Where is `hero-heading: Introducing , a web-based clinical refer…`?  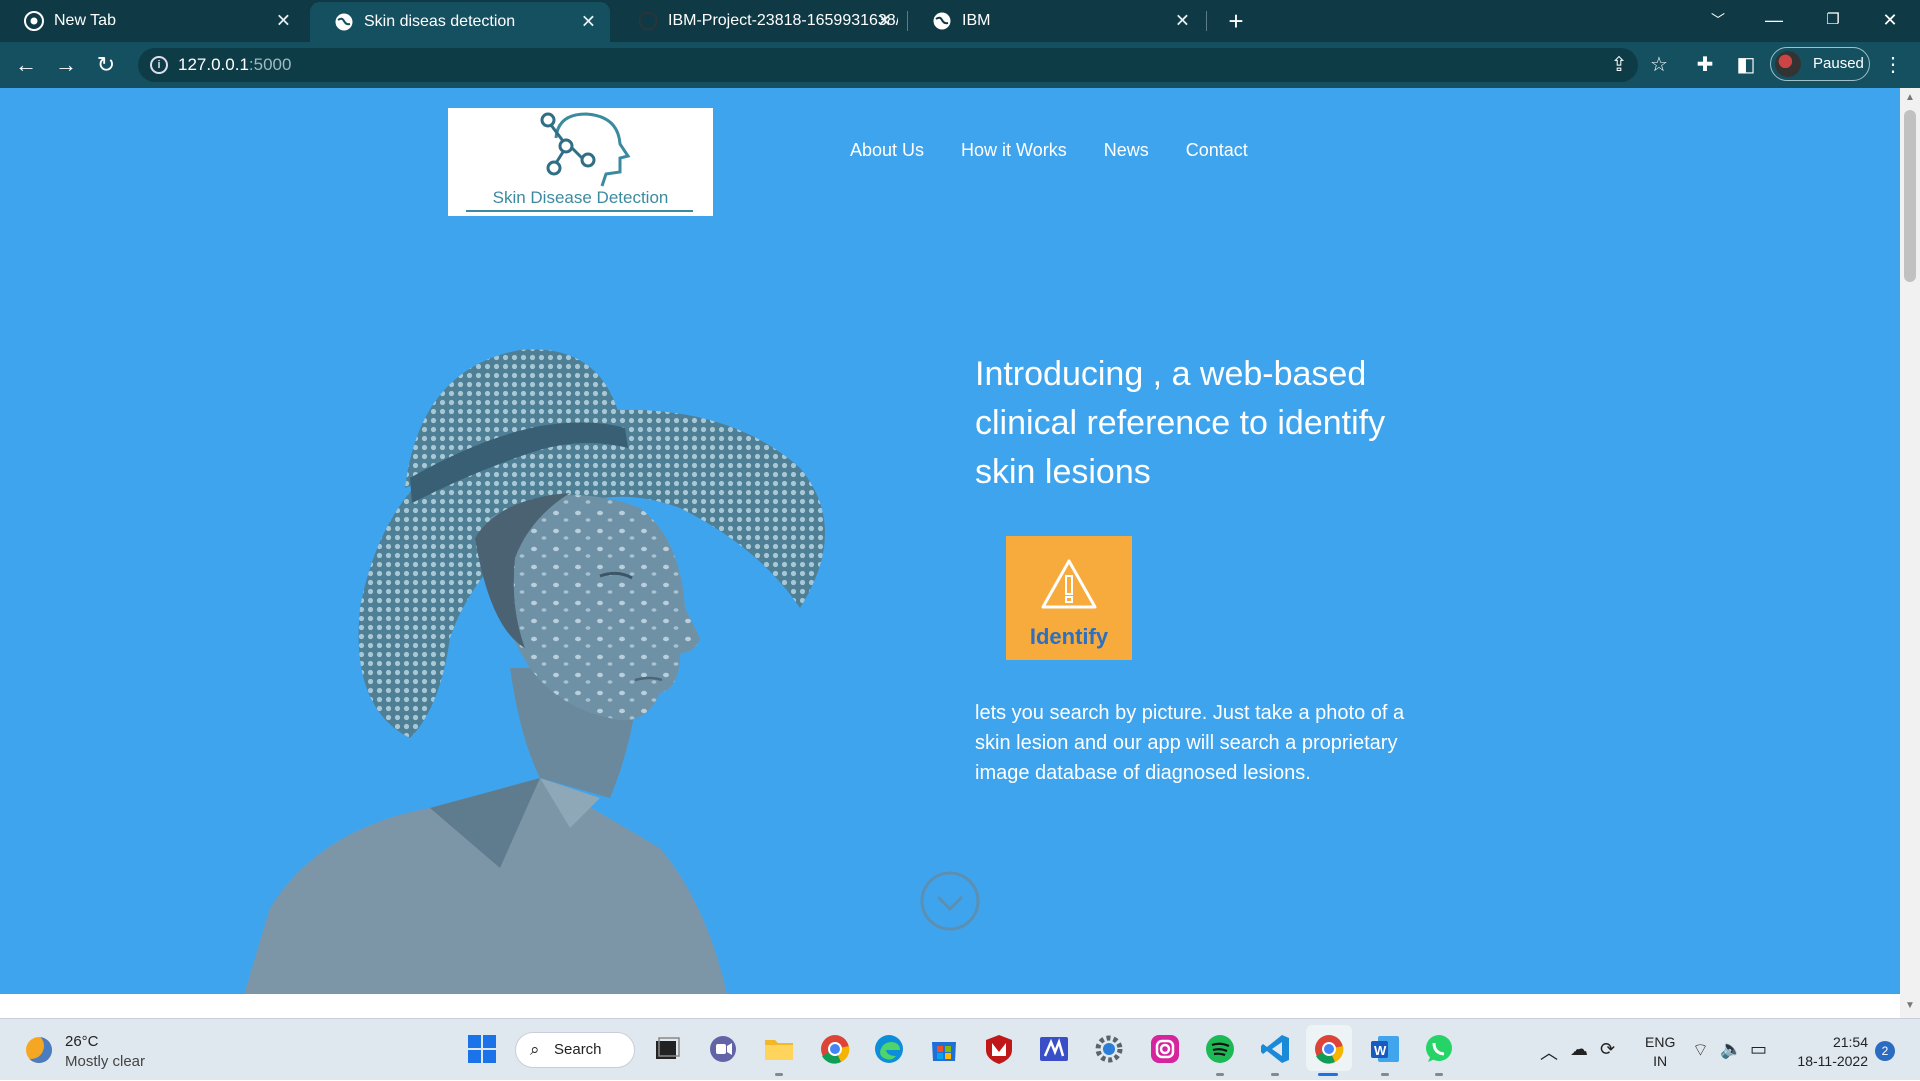 hero-heading: Introducing , a web-based clinical refer… is located at coordinates (1180, 423).